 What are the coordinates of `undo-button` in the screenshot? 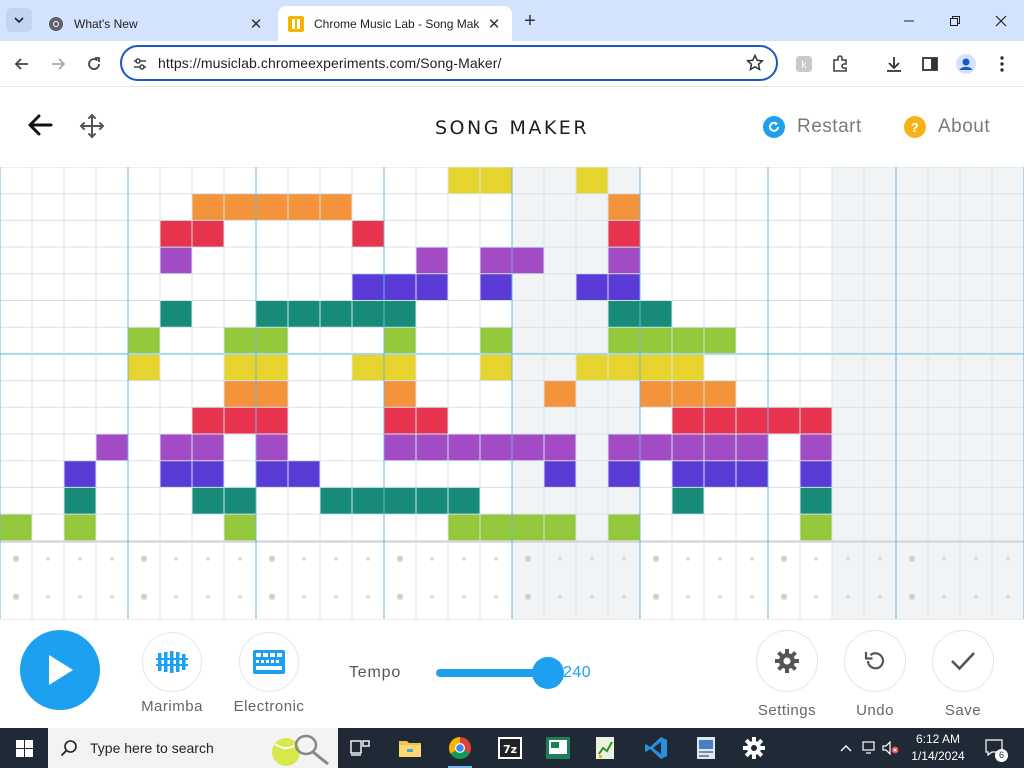 It's located at (875, 661).